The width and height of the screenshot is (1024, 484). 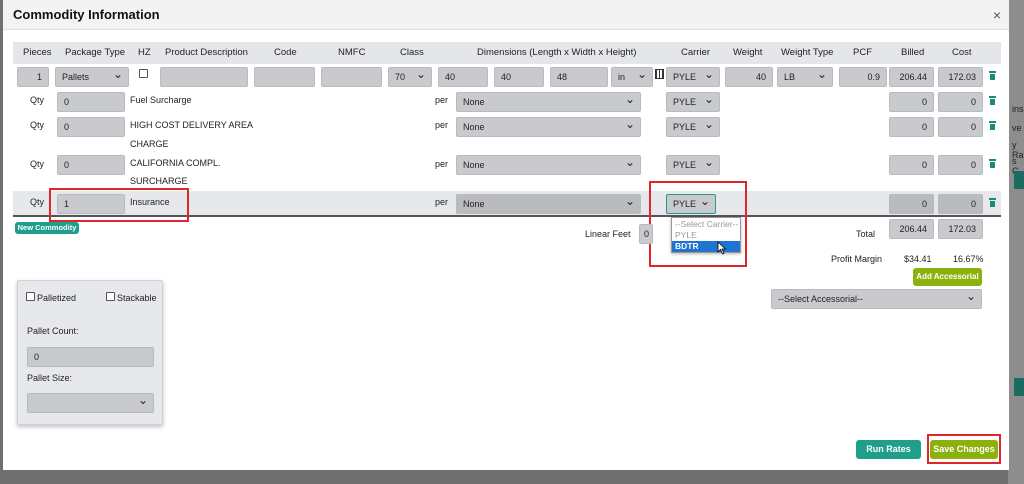 What do you see at coordinates (857, 259) in the screenshot?
I see `profit-margin-label: Profit Margin` at bounding box center [857, 259].